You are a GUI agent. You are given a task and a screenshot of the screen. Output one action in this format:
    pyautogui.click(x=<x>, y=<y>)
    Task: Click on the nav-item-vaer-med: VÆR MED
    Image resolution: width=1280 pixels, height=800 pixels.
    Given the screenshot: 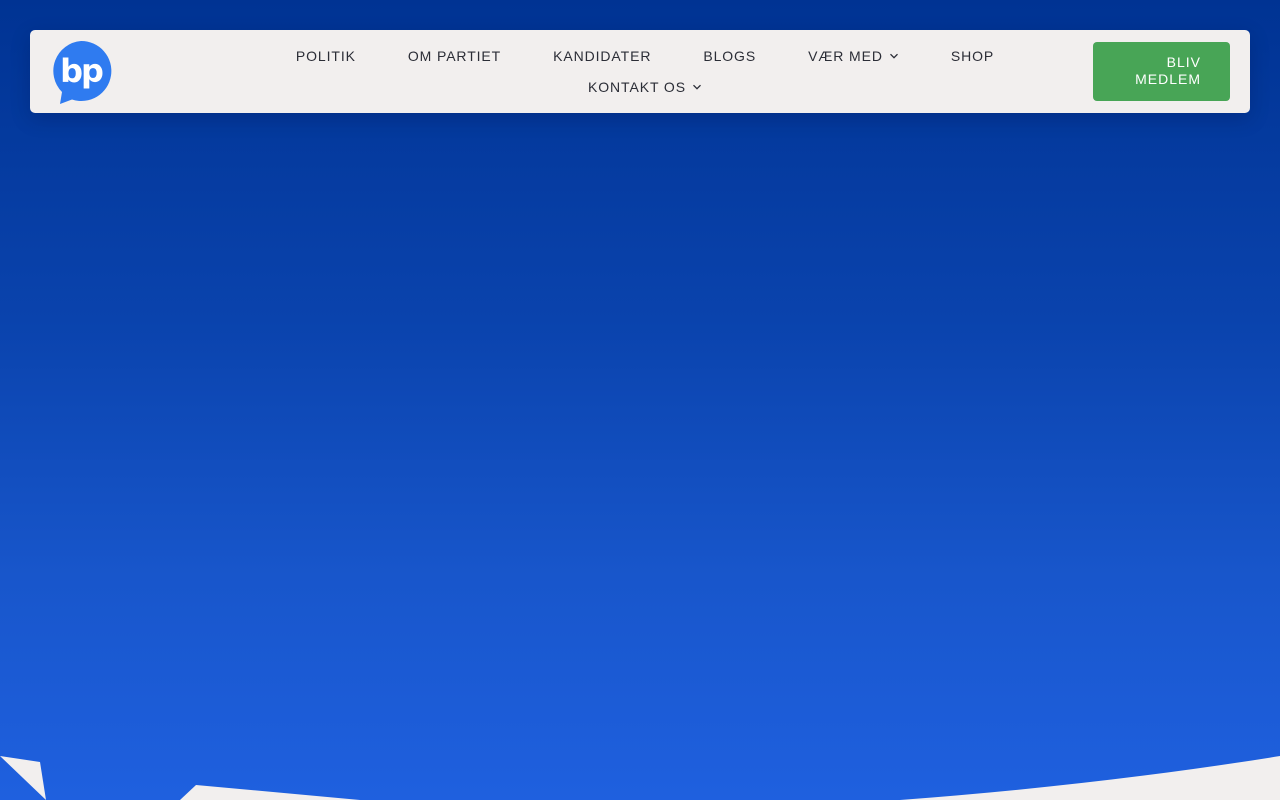 What is the action you would take?
    pyautogui.click(x=853, y=56)
    